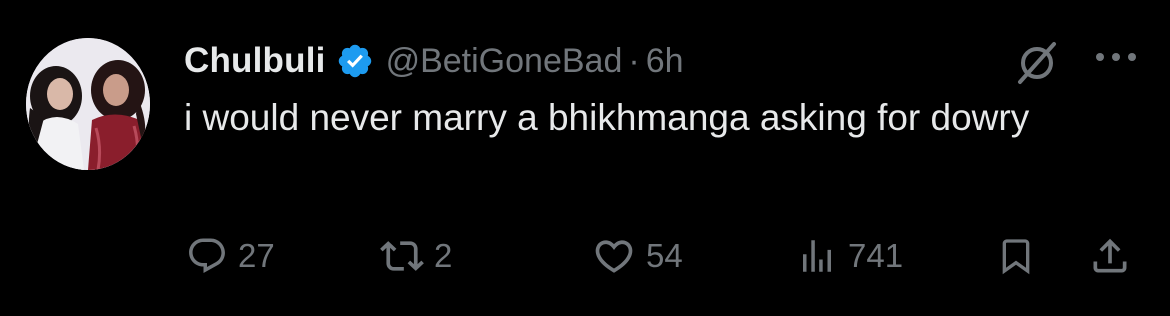  Describe the element at coordinates (402, 256) in the screenshot. I see `repost-icon` at that location.